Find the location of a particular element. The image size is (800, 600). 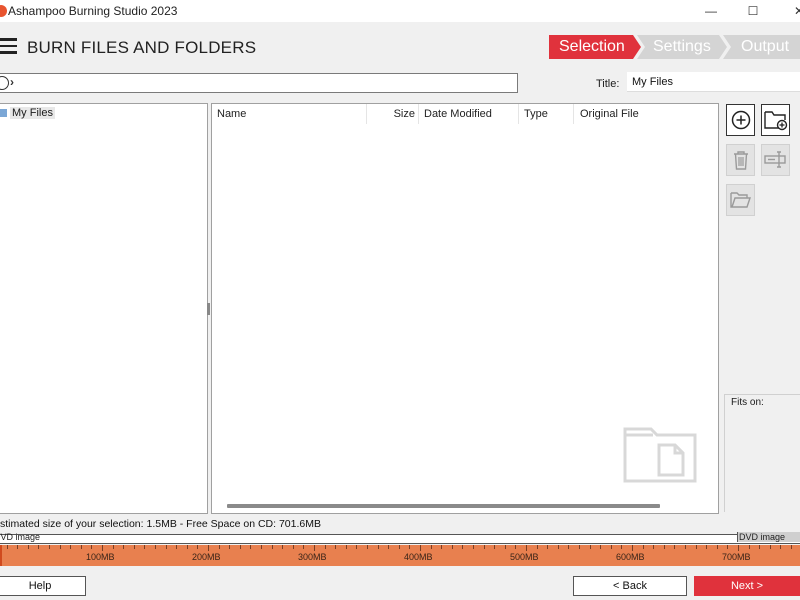

step-settings: Settings is located at coordinates (682, 47).